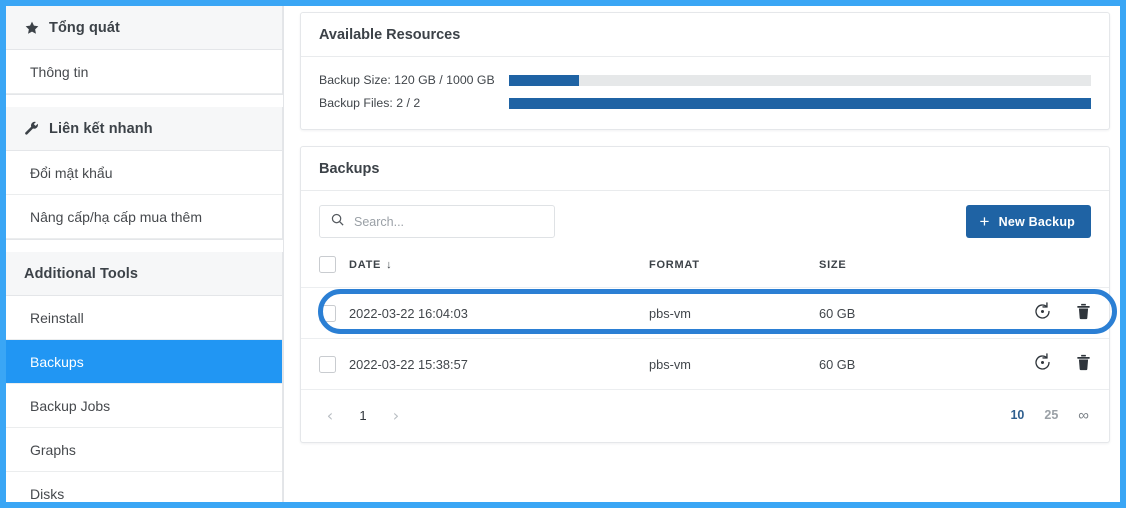 Image resolution: width=1126 pixels, height=508 pixels. What do you see at coordinates (1083, 415) in the screenshot?
I see `page-size-all: ∞` at bounding box center [1083, 415].